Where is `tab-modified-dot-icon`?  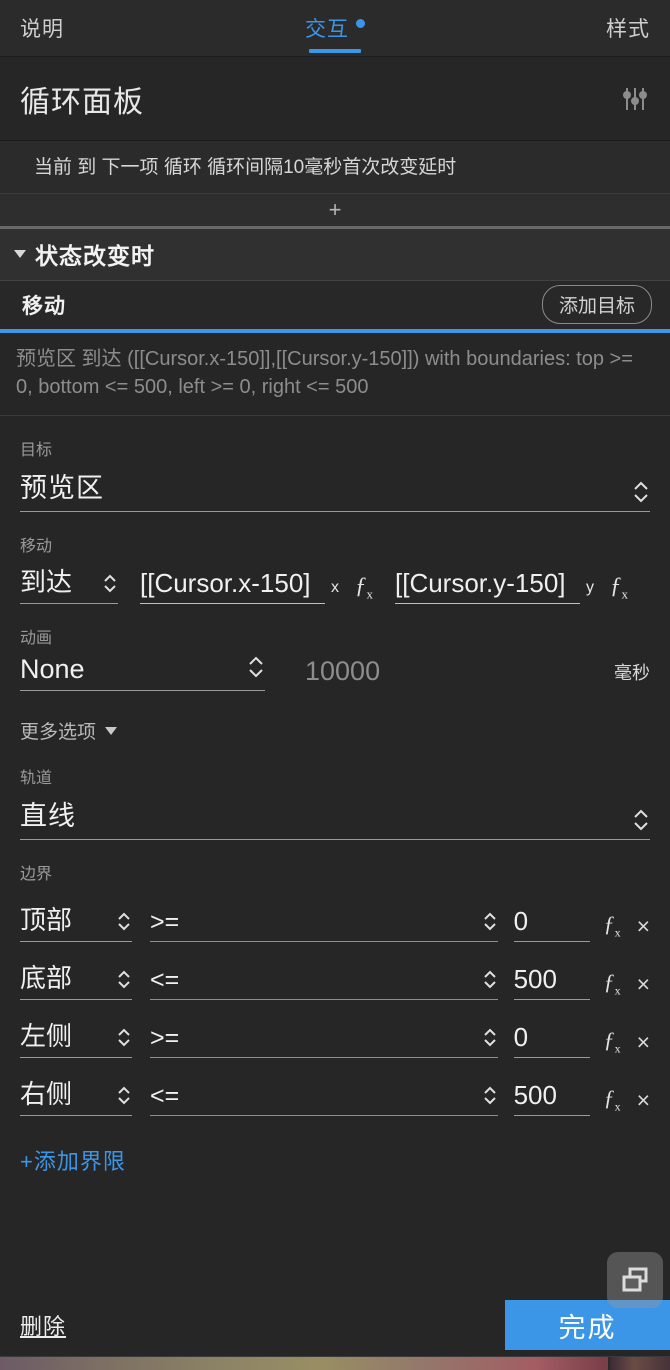
tab-modified-dot-icon is located at coordinates (360, 23).